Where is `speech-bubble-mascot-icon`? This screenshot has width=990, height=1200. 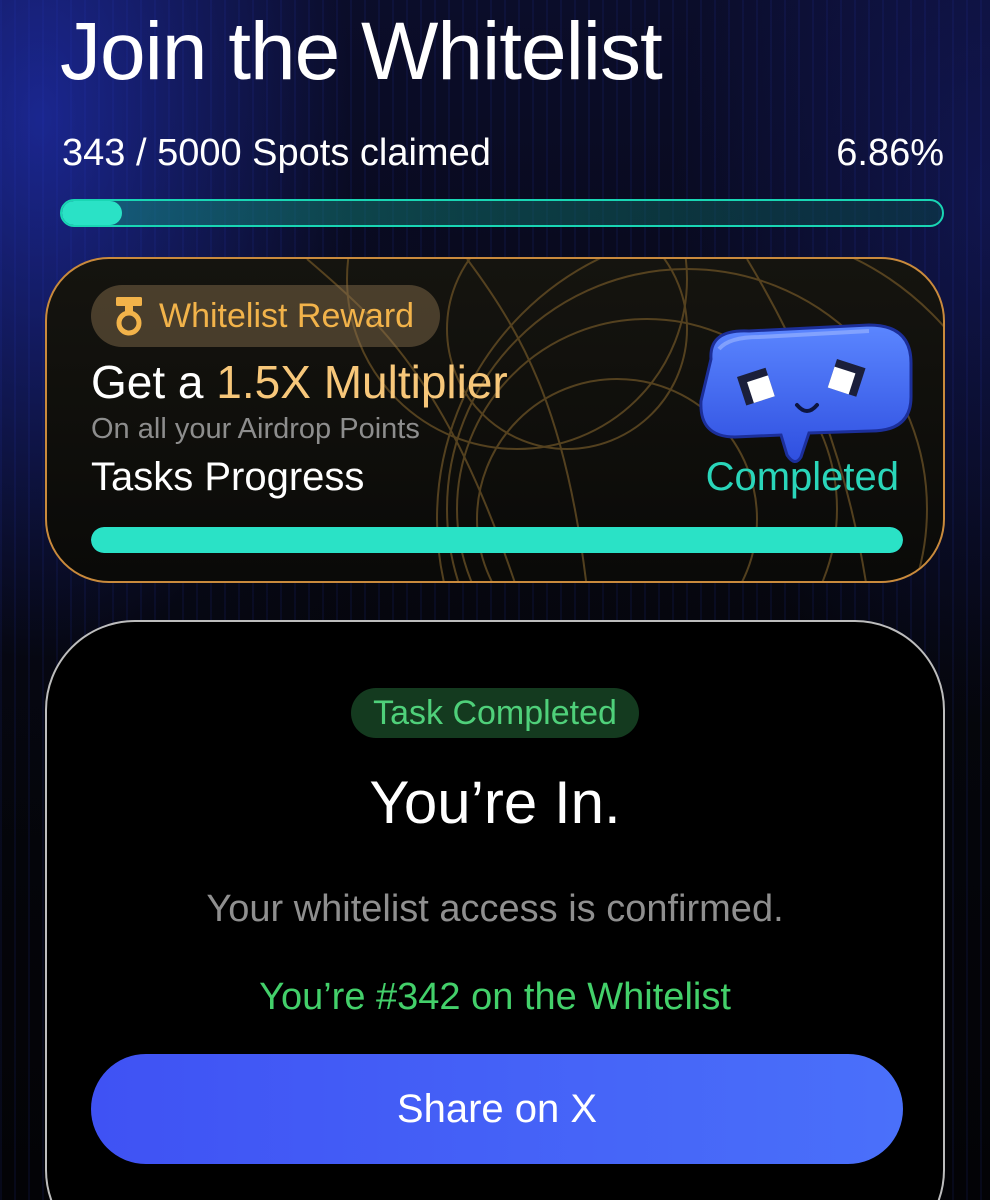
speech-bubble-mascot-icon is located at coordinates (806, 393).